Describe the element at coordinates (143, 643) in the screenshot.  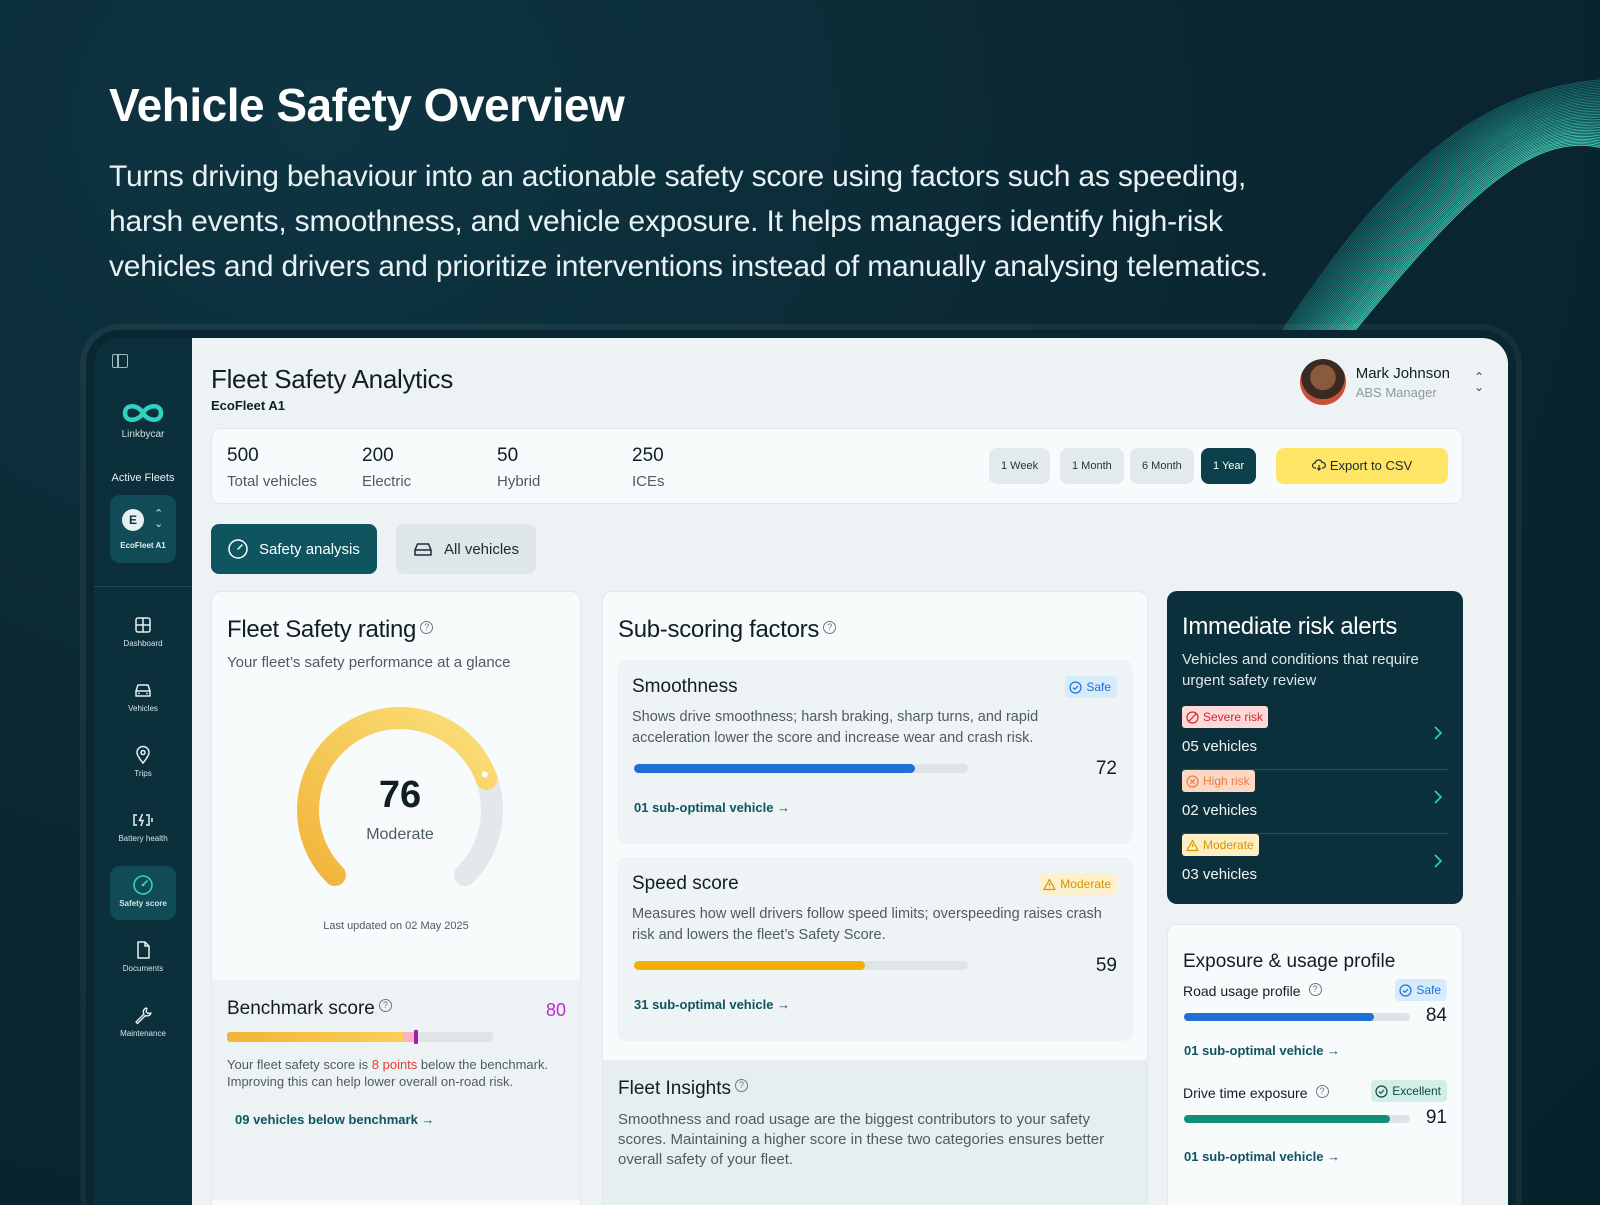
I see `sidebar-item-label: Dashboard` at that location.